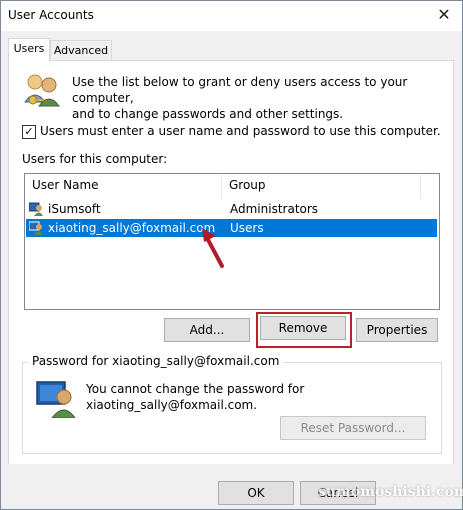  I want to click on user-name-cell: iSumsoft, so click(74, 209).